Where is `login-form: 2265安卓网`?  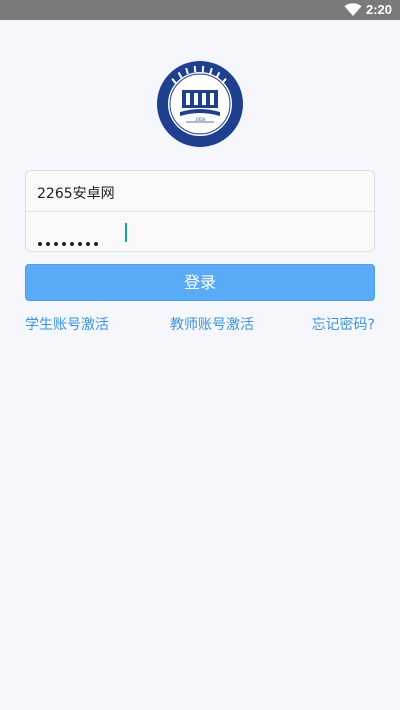
login-form: 2265安卓网 is located at coordinates (200, 211).